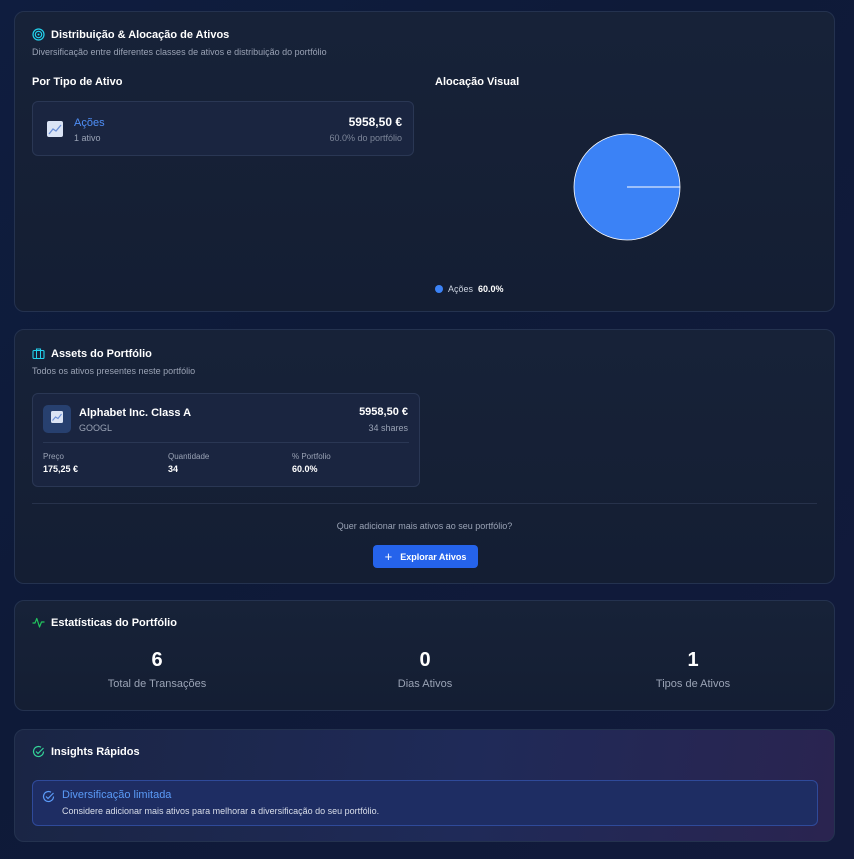 This screenshot has height=859, width=854. I want to click on asset-type-name: Ações, so click(89, 123).